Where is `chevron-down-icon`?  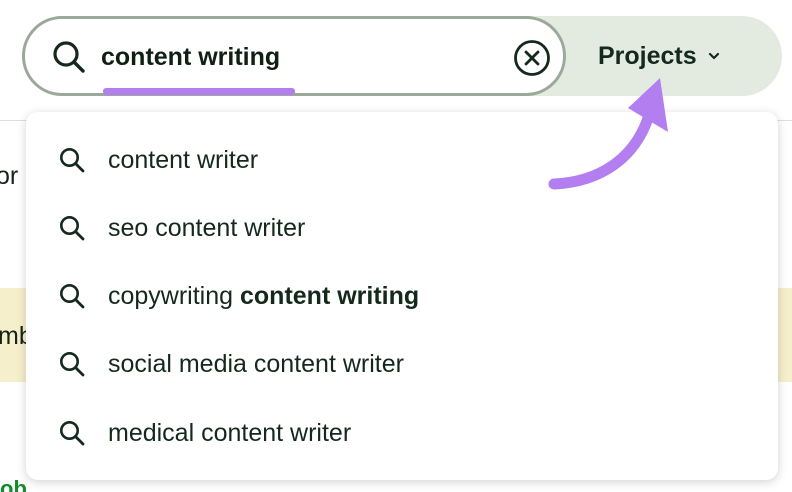 chevron-down-icon is located at coordinates (713, 56).